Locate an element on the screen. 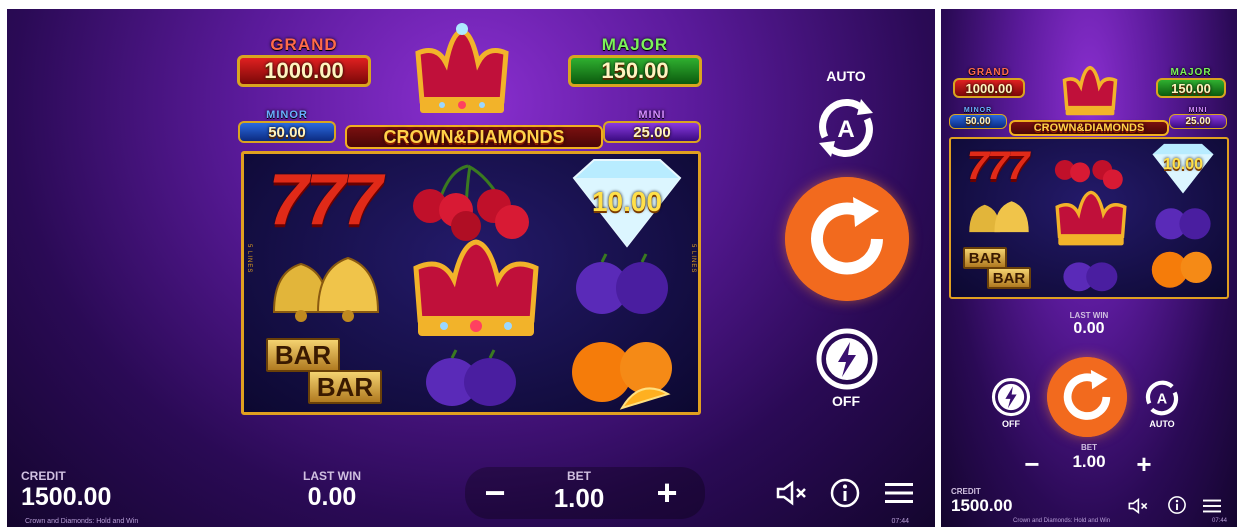 The image size is (1237, 527). last-win-block-portrait: LAST WIN 0.00 is located at coordinates (1089, 324).